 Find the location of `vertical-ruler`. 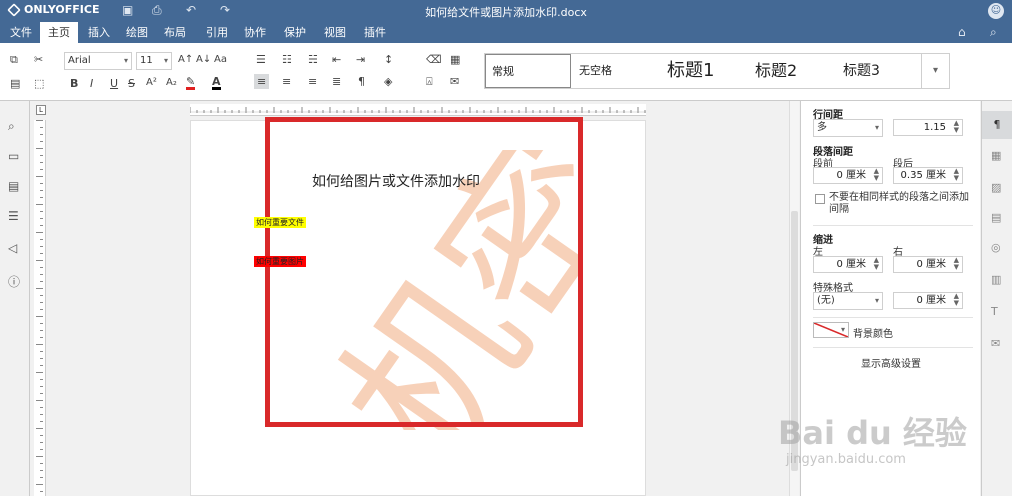

vertical-ruler is located at coordinates (40, 308).